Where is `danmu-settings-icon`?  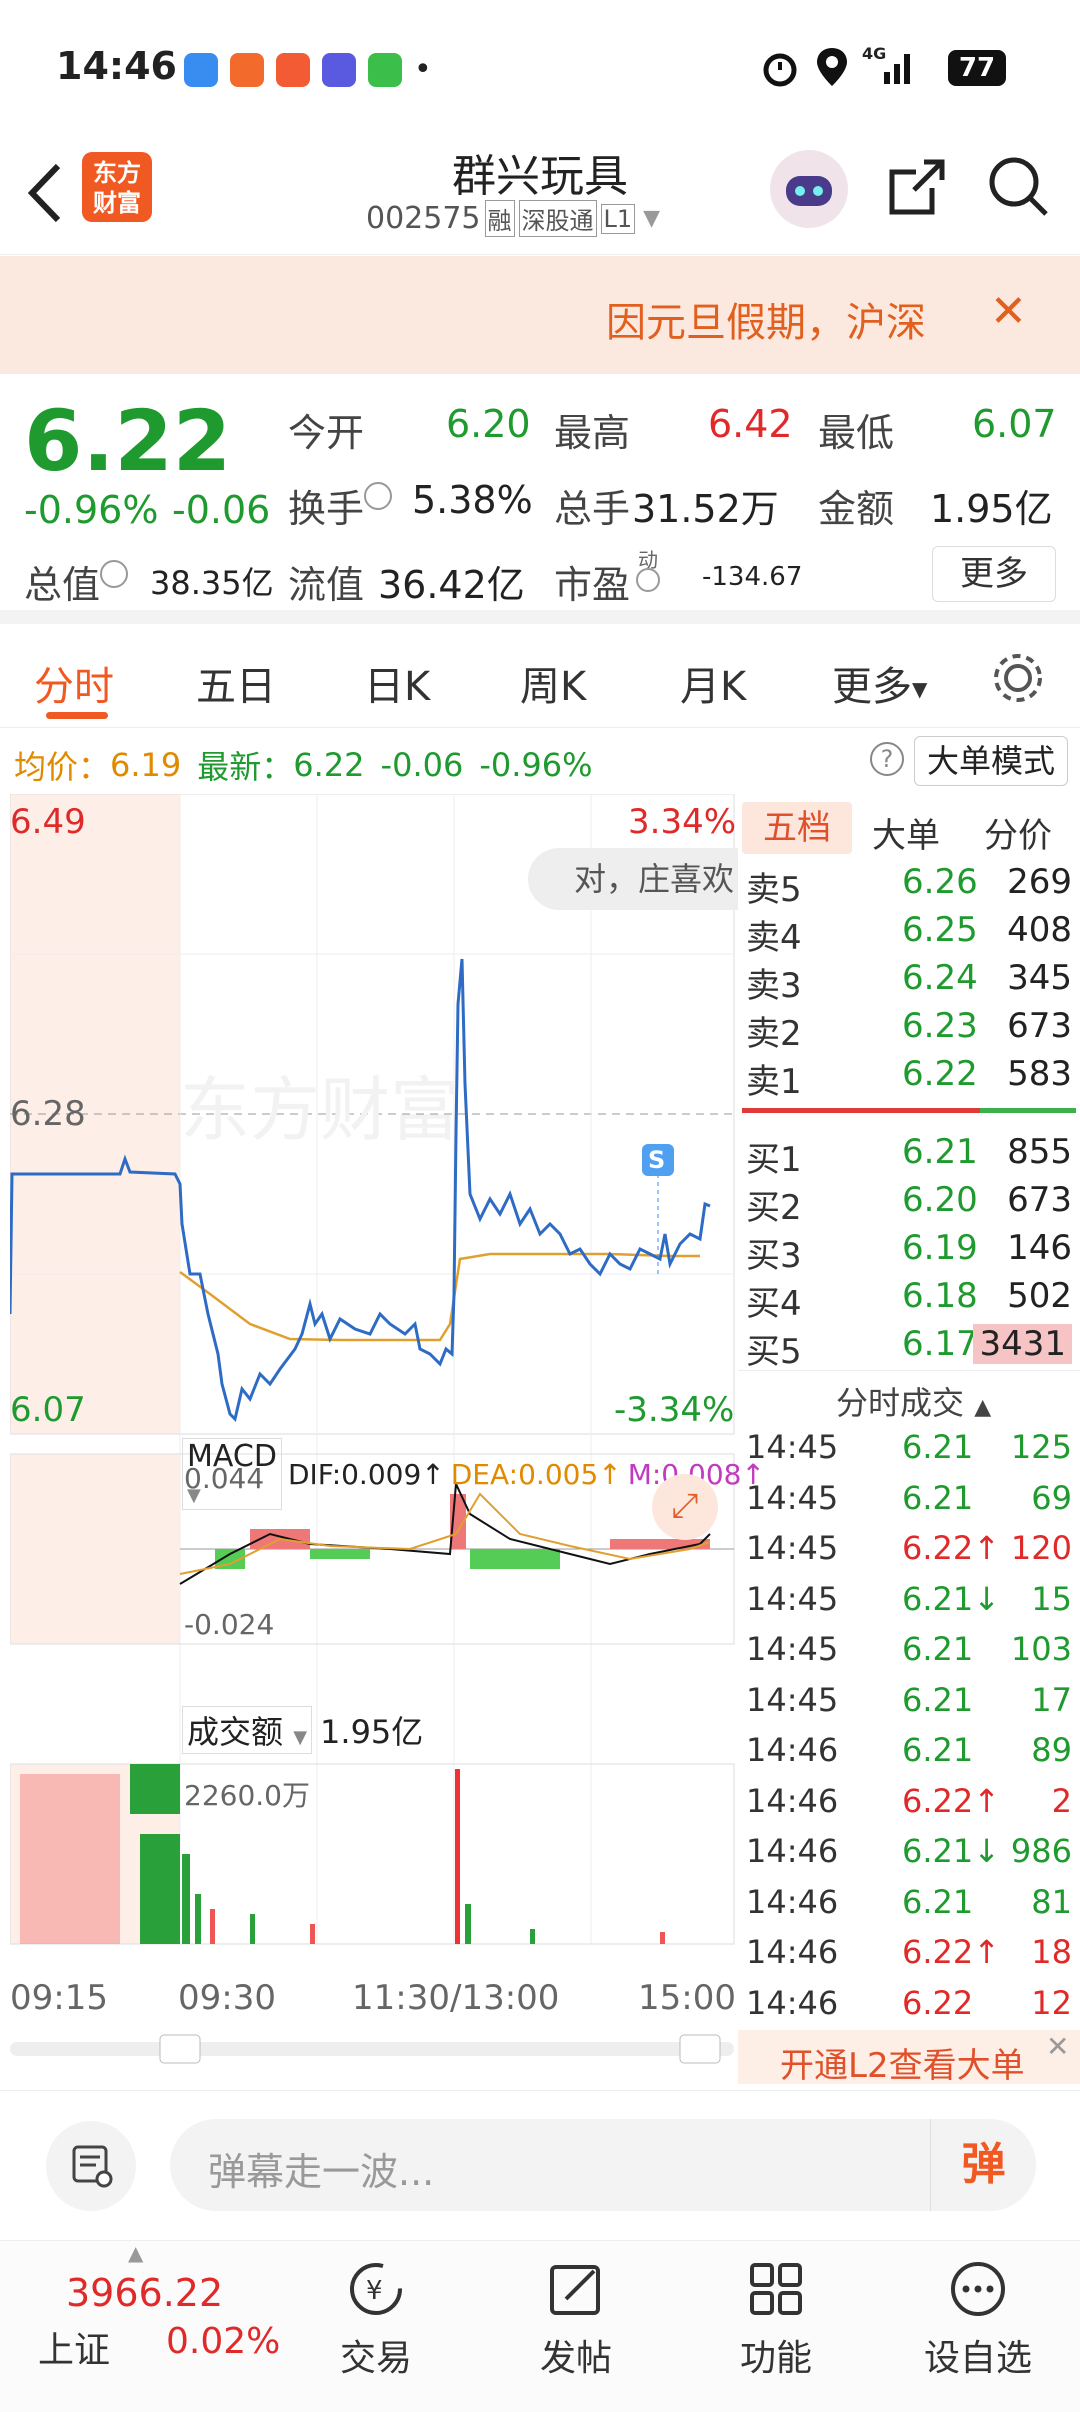
danmu-settings-icon is located at coordinates (91, 2166).